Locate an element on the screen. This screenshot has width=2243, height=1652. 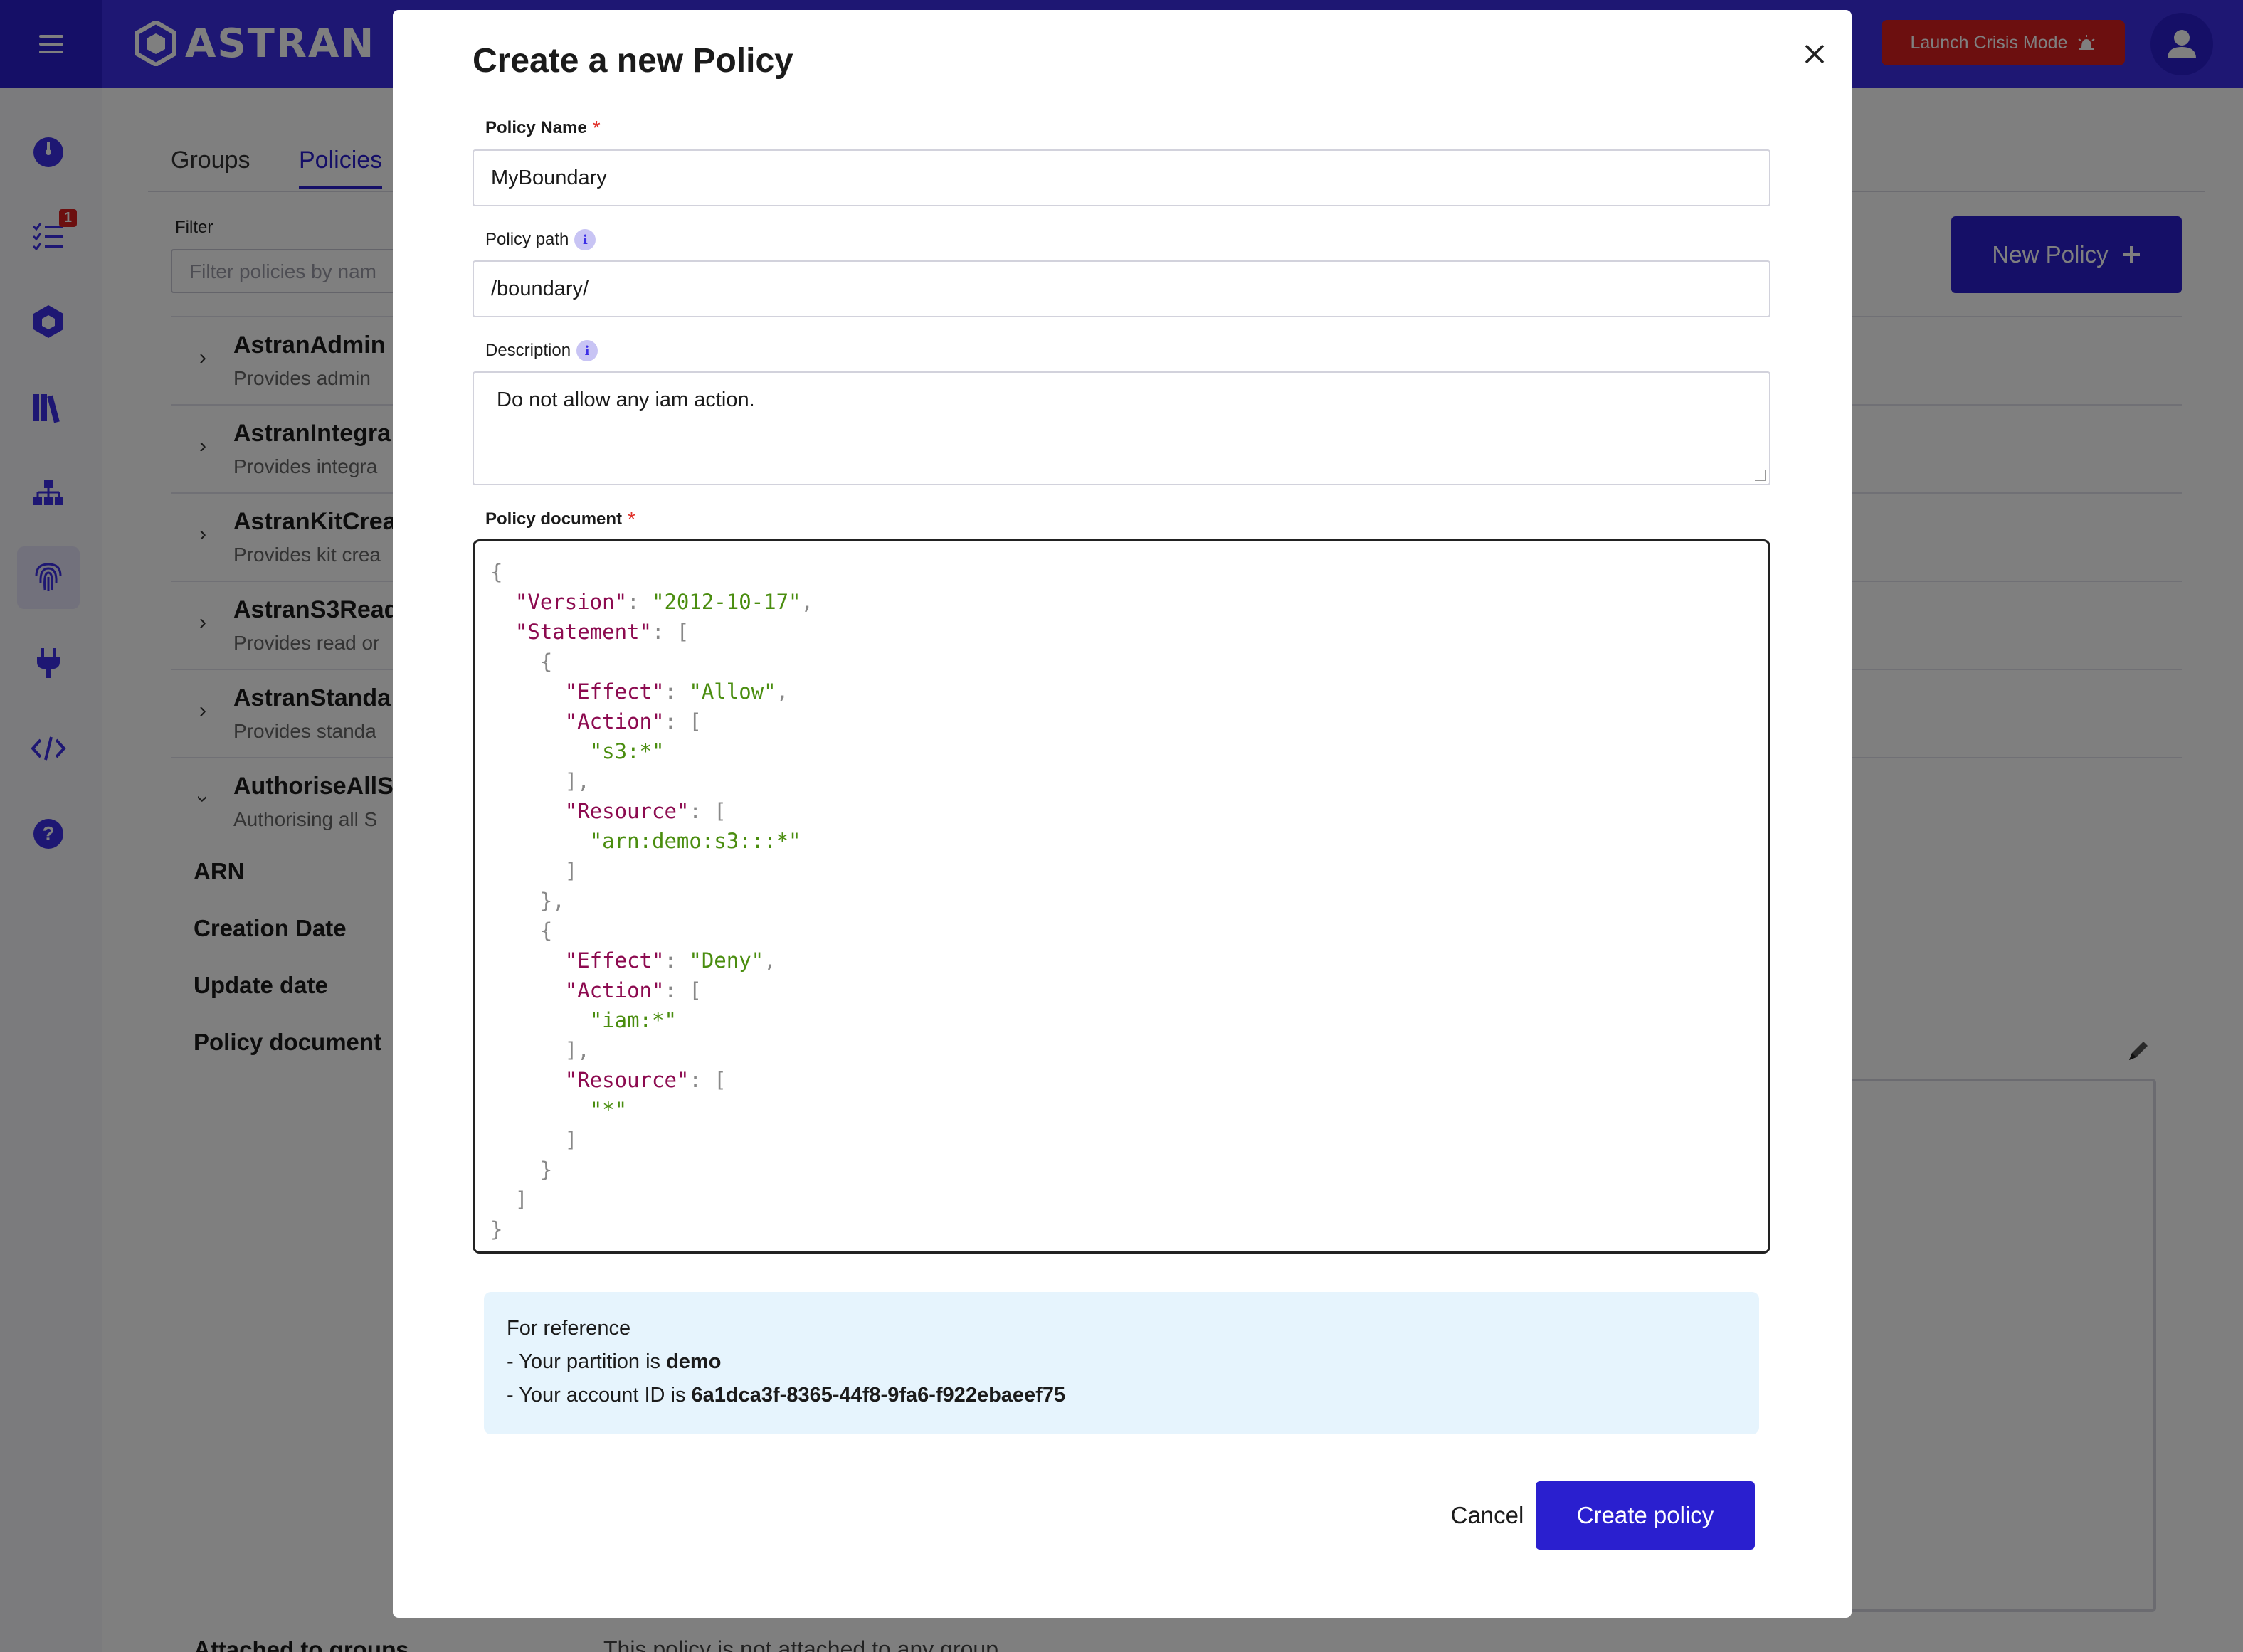
code-line: "Version": "2012-10-17", is located at coordinates (664, 602).